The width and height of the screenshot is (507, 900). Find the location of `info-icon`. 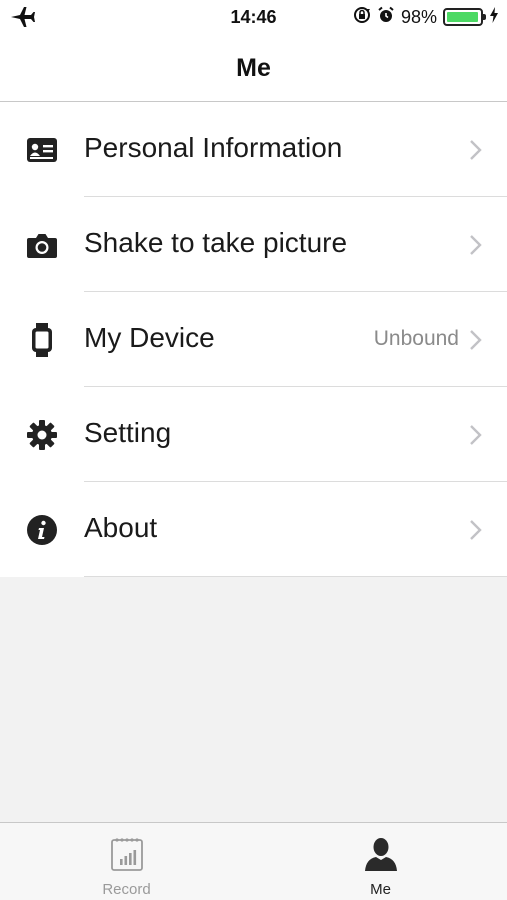

info-icon is located at coordinates (42, 530).